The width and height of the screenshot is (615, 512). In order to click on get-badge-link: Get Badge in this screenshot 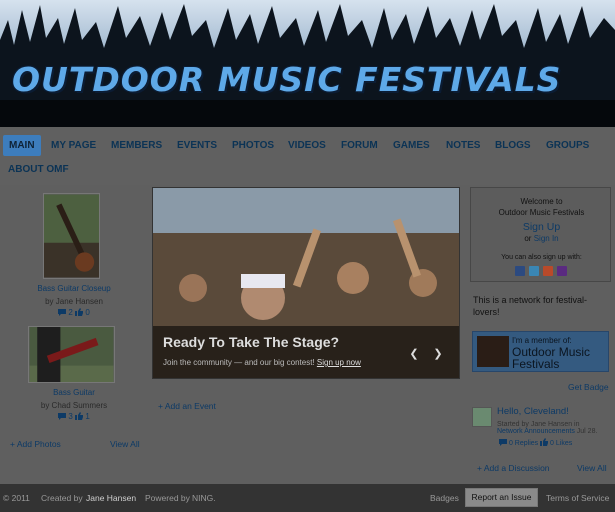, I will do `click(588, 387)`.